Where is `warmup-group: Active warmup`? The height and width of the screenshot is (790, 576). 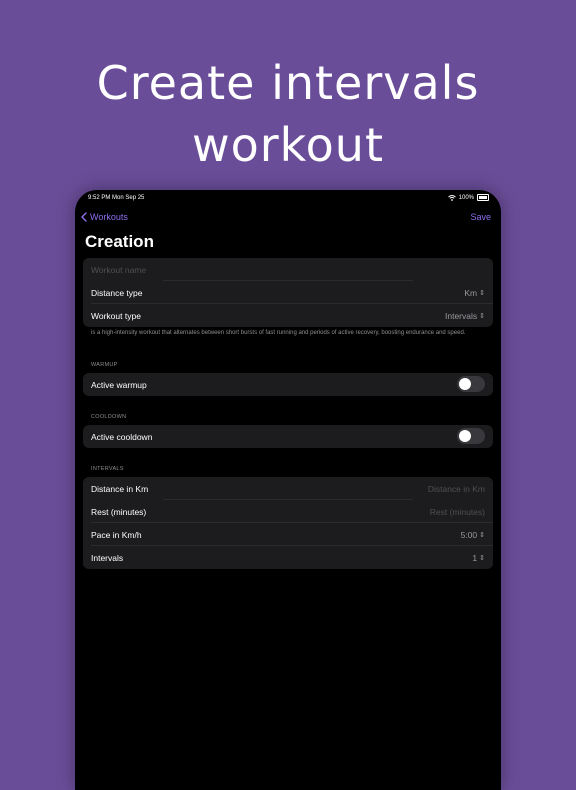 warmup-group: Active warmup is located at coordinates (288, 384).